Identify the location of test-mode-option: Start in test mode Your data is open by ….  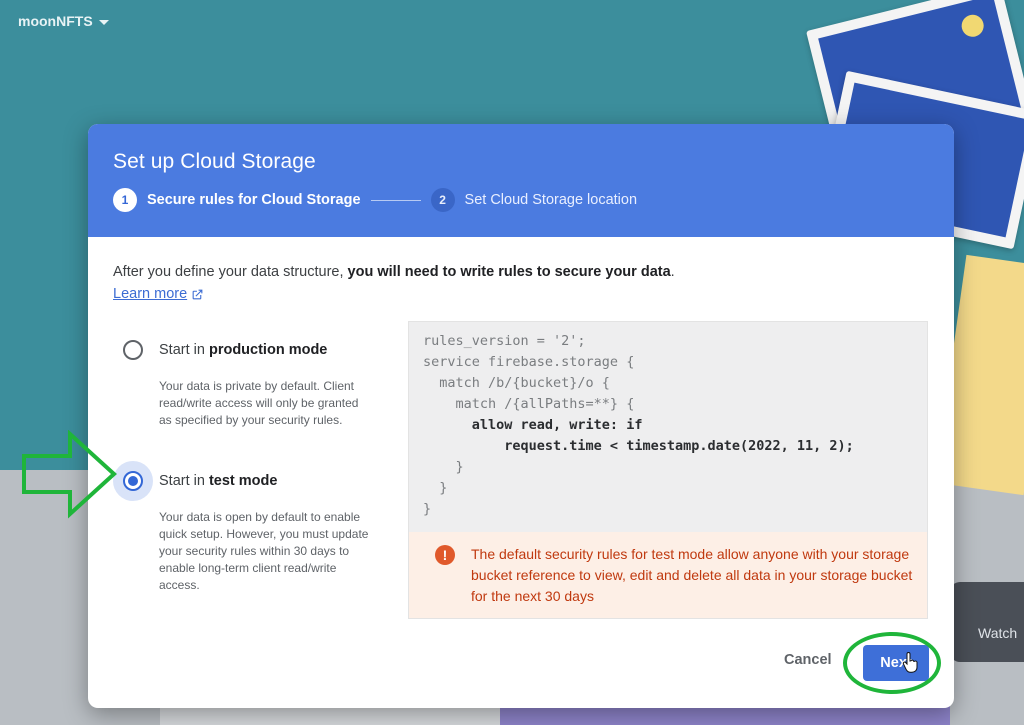
(243, 527).